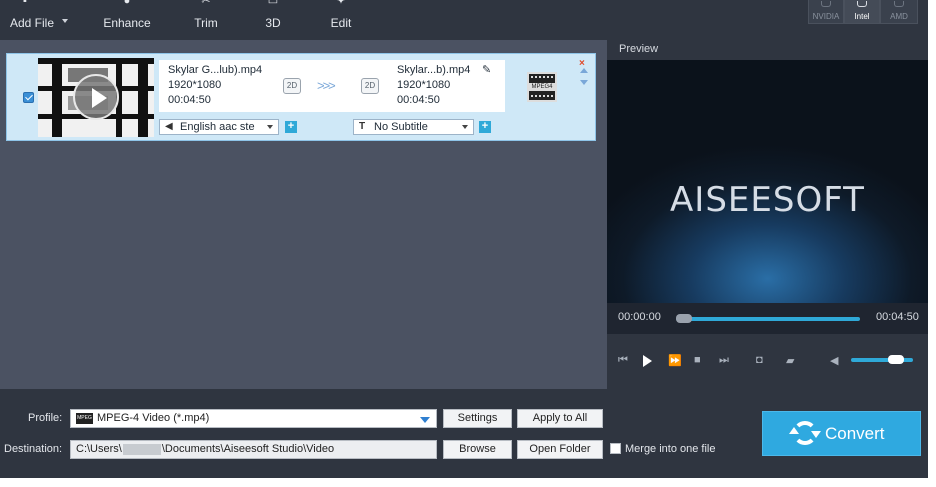 Image resolution: width=936 pixels, height=487 pixels. I want to click on seek-bar, so click(768, 319).